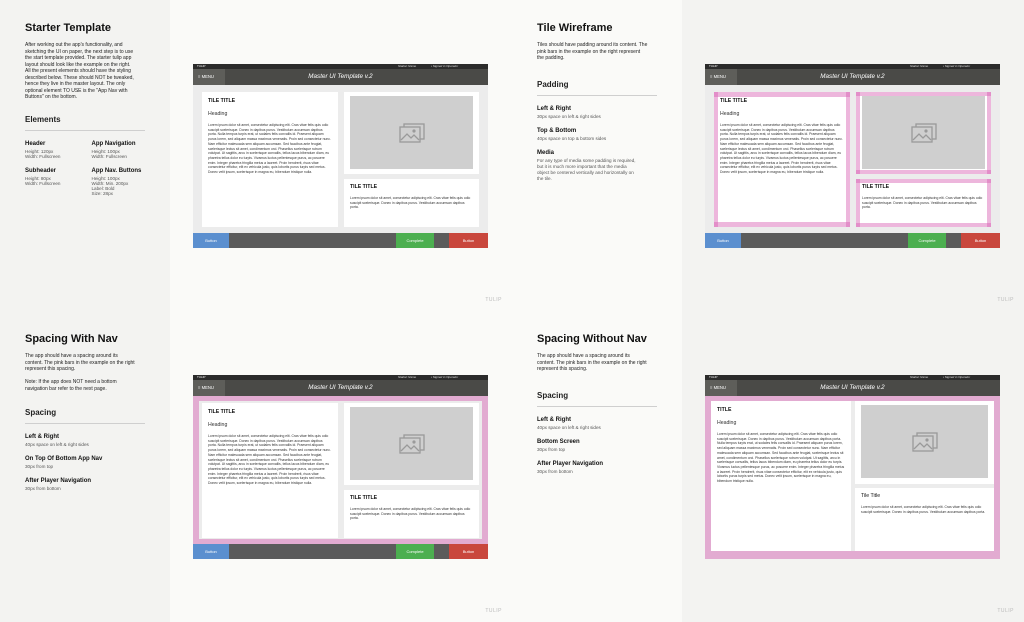  Describe the element at coordinates (575, 28) in the screenshot. I see `page-title: Tile Wireframe` at that location.